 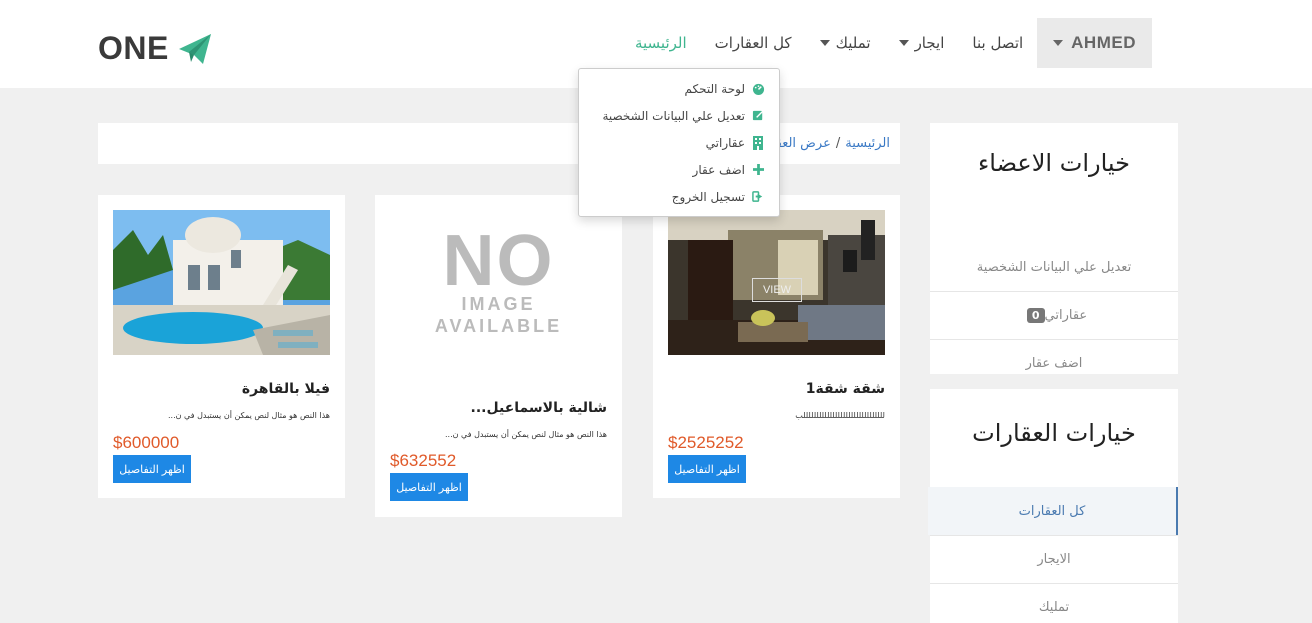 What do you see at coordinates (753, 43) in the screenshot?
I see `nav-all-properties: كل العقارات` at bounding box center [753, 43].